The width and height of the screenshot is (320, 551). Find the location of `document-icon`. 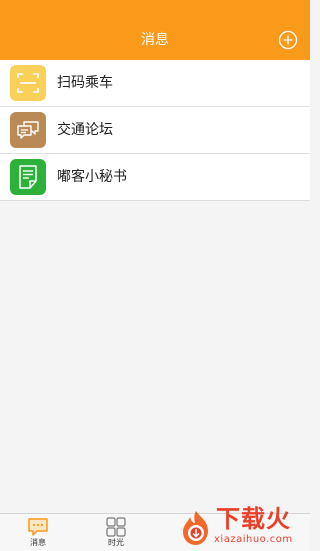

document-icon is located at coordinates (28, 177).